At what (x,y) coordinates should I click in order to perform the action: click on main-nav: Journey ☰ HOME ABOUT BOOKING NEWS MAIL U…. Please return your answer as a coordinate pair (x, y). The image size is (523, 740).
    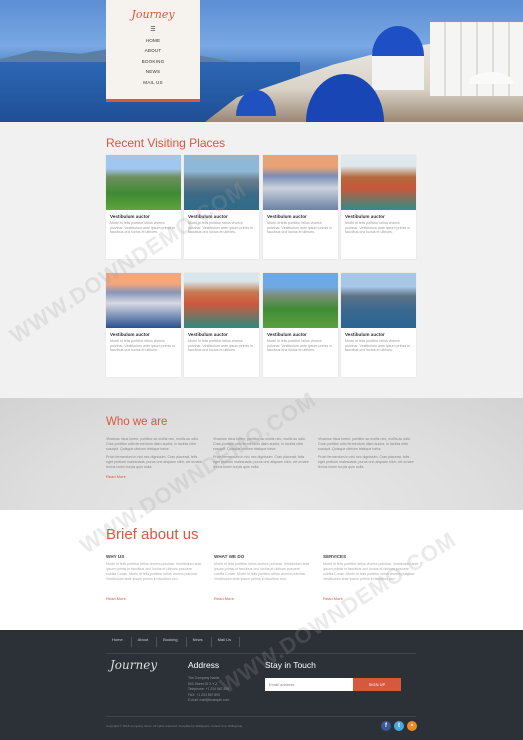
    Looking at the image, I should click on (153, 51).